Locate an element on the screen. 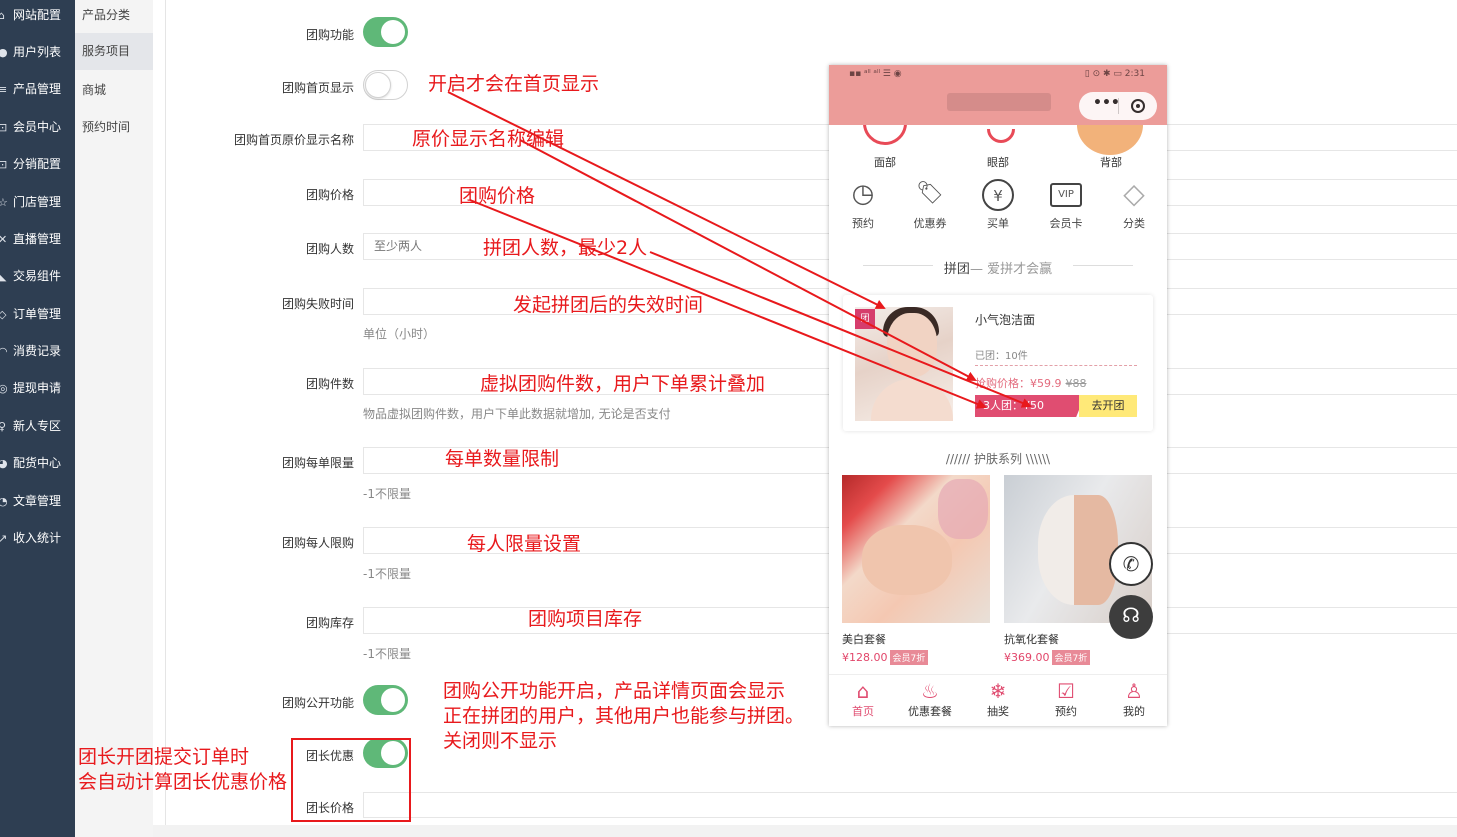  sidebar-item-label: 文章管理 is located at coordinates (37, 501).